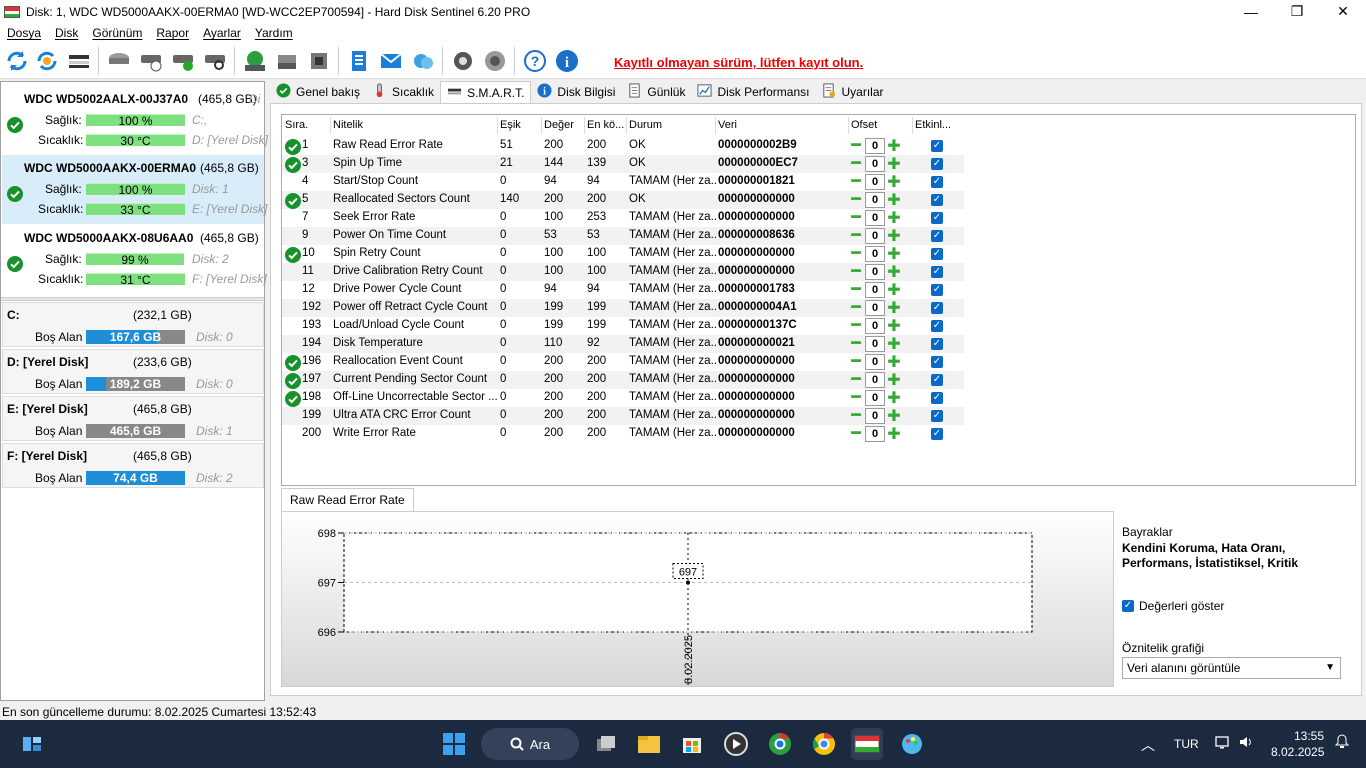  Describe the element at coordinates (348, 125) in the screenshot. I see `col-attribute-header: Nitelik` at that location.